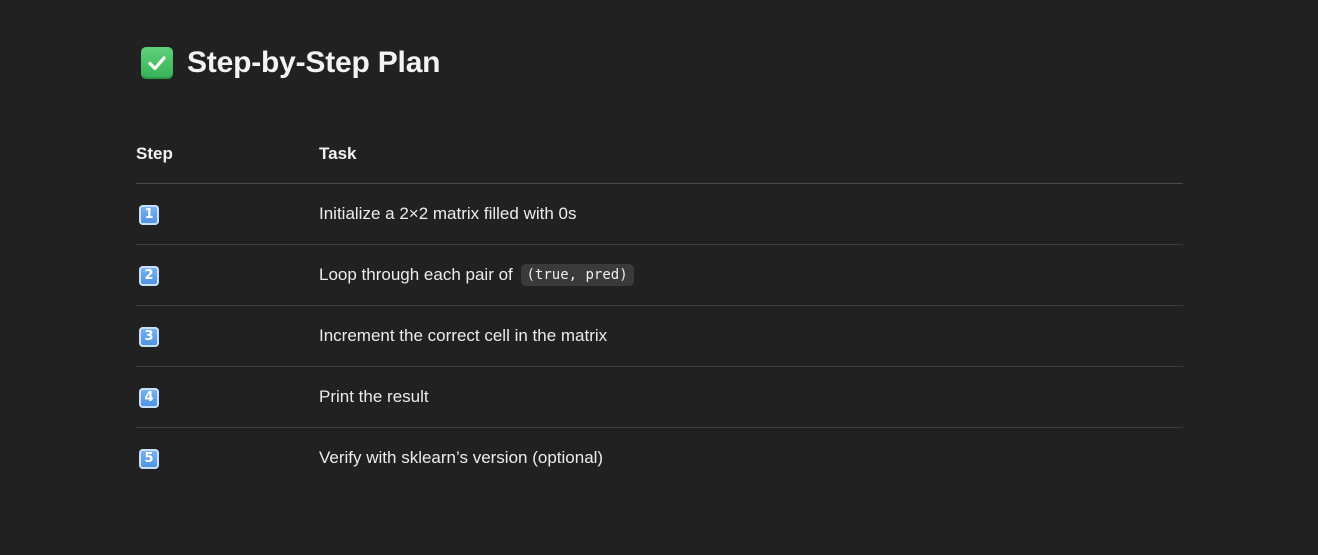  What do you see at coordinates (149, 336) in the screenshot?
I see `keycap-3-icon: 3` at bounding box center [149, 336].